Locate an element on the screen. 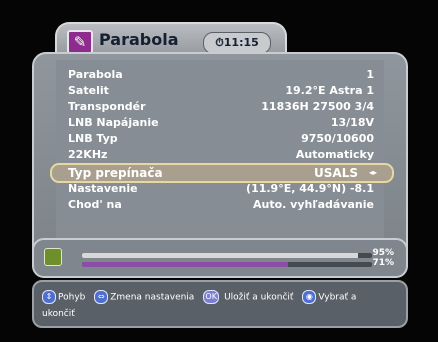 This screenshot has width=438, height=342. row-label: Parabola is located at coordinates (95, 74).